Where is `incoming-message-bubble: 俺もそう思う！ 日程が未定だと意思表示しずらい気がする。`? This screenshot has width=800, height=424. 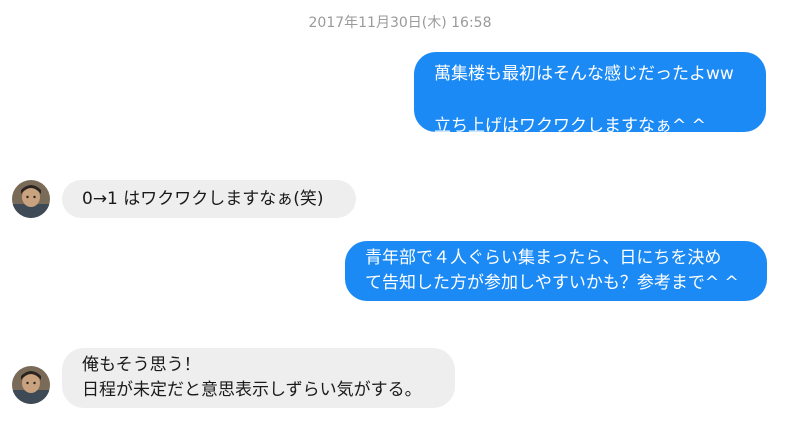
incoming-message-bubble: 俺もそう思う！ 日程が未定だと意思表示しずらい気がする。 is located at coordinates (258, 378).